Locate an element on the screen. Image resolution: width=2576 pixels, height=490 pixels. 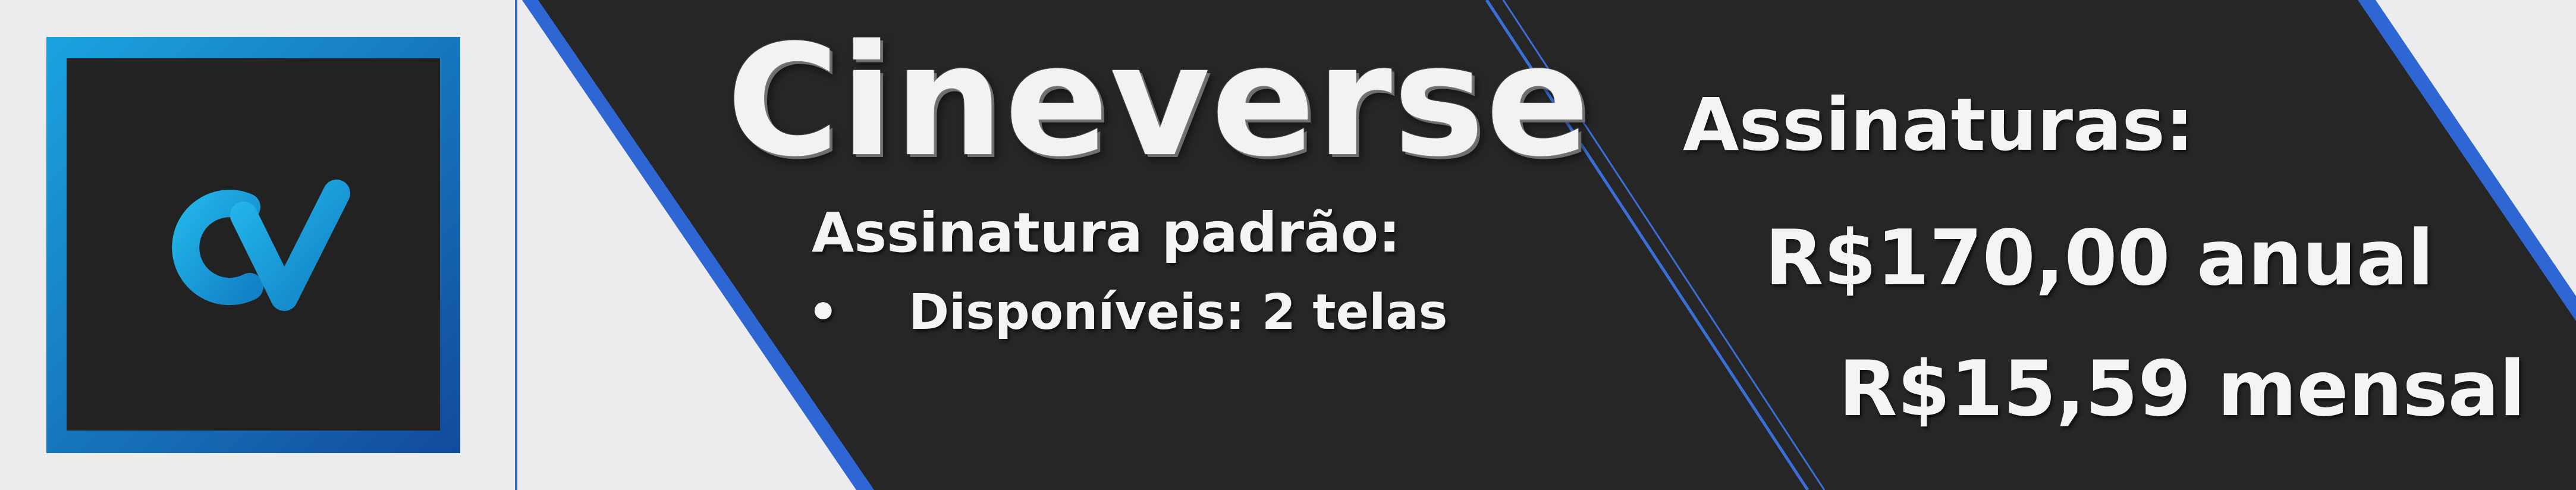
standard-plan-title: Assinatura padrão: is located at coordinates (1106, 233).